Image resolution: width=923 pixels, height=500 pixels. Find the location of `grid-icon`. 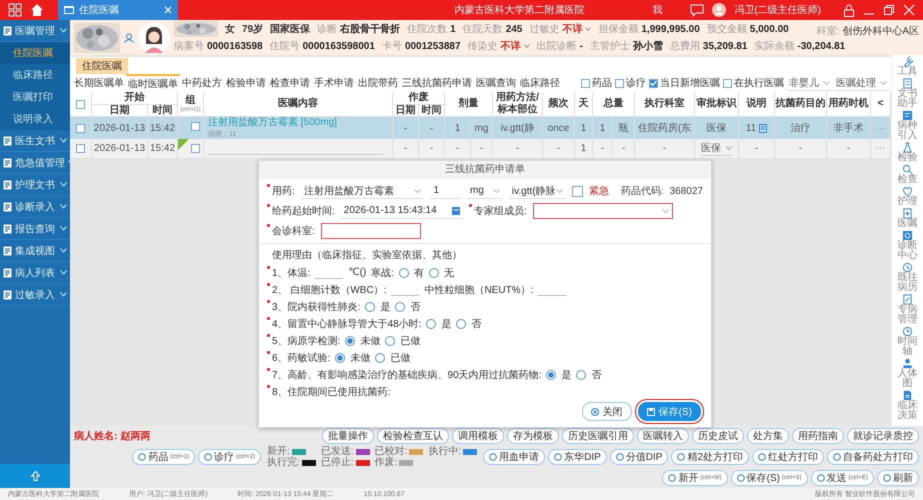

grid-icon is located at coordinates (15, 10).